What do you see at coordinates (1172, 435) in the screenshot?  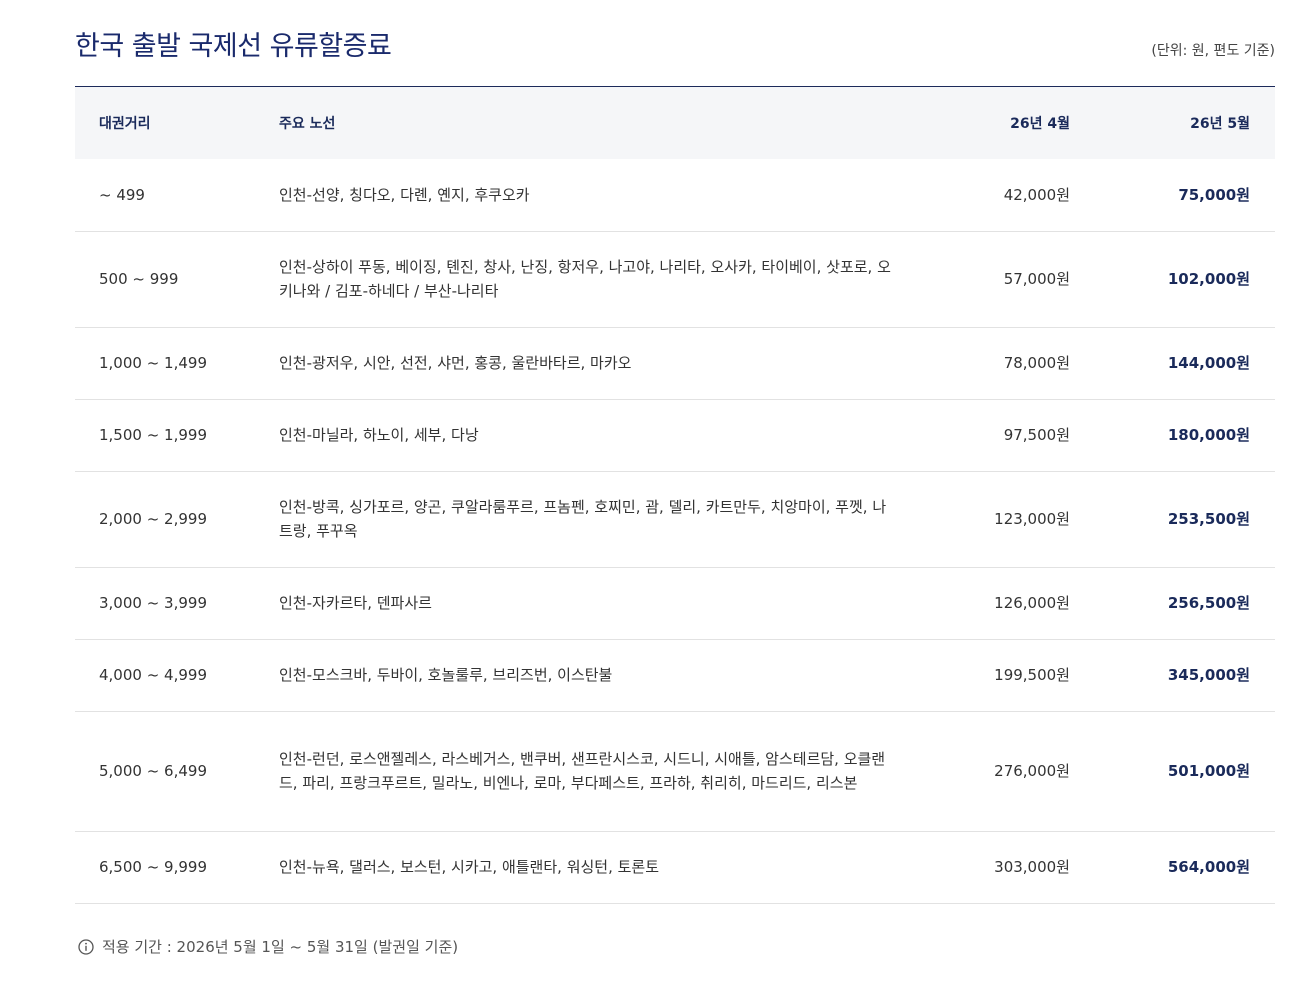 I see `cell-may: 180,000원` at bounding box center [1172, 435].